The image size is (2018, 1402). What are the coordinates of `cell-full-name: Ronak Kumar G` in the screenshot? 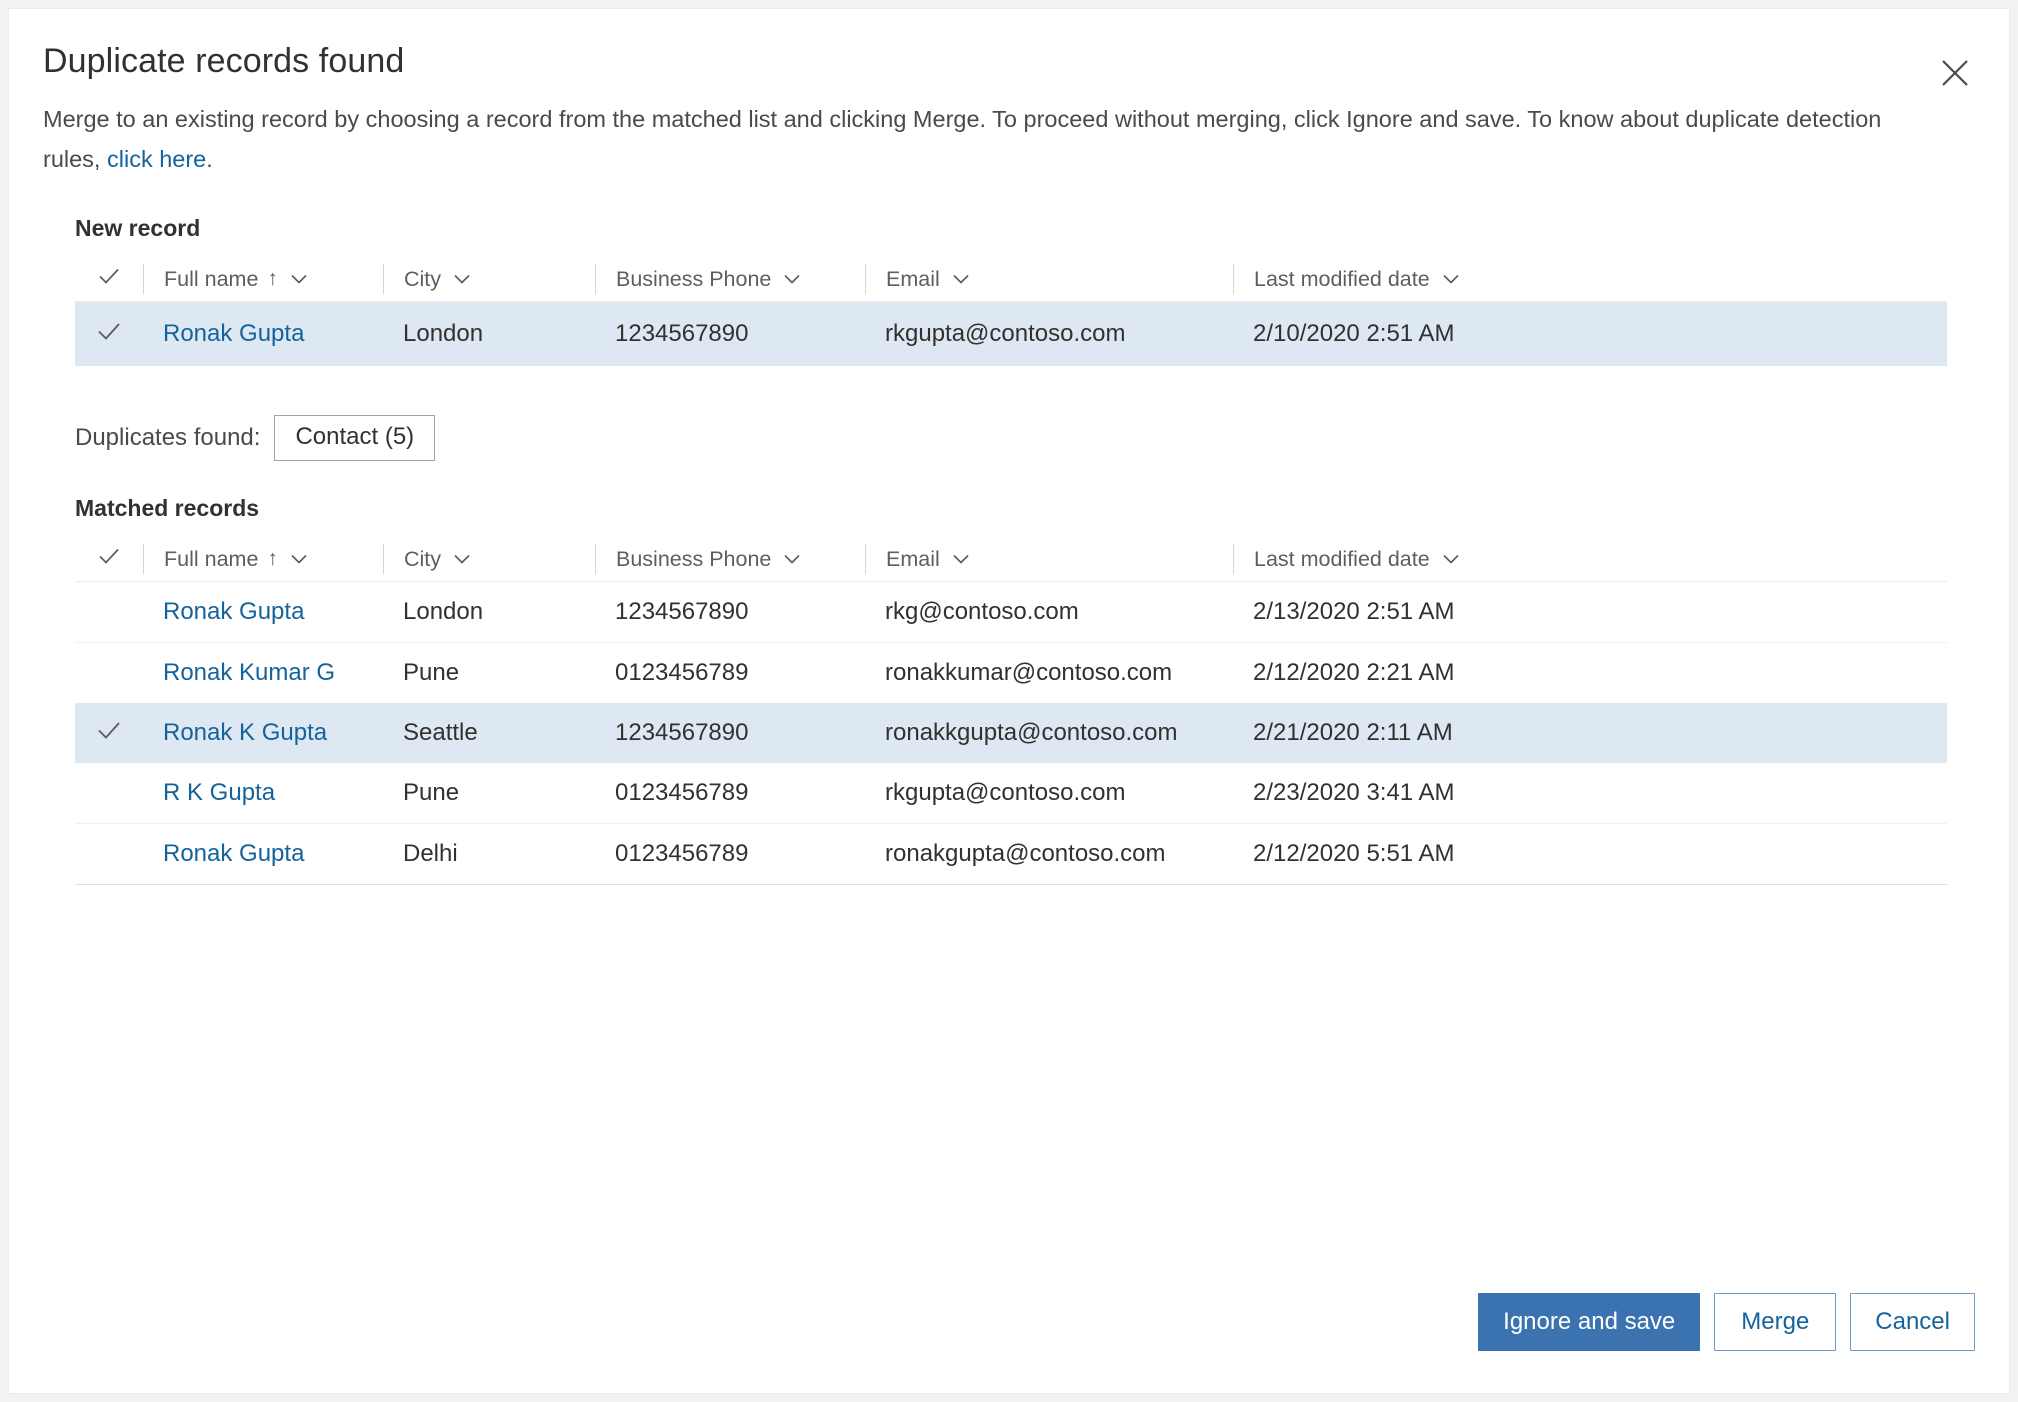 It's located at (263, 673).